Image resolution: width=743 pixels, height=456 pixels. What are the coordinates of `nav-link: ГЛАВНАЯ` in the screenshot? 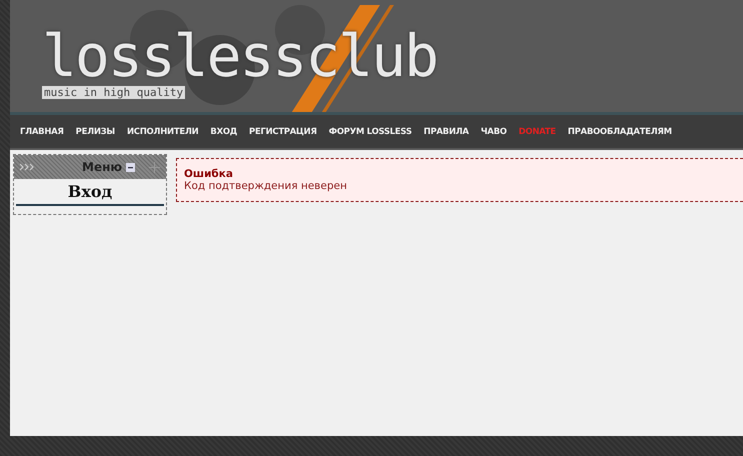 It's located at (42, 131).